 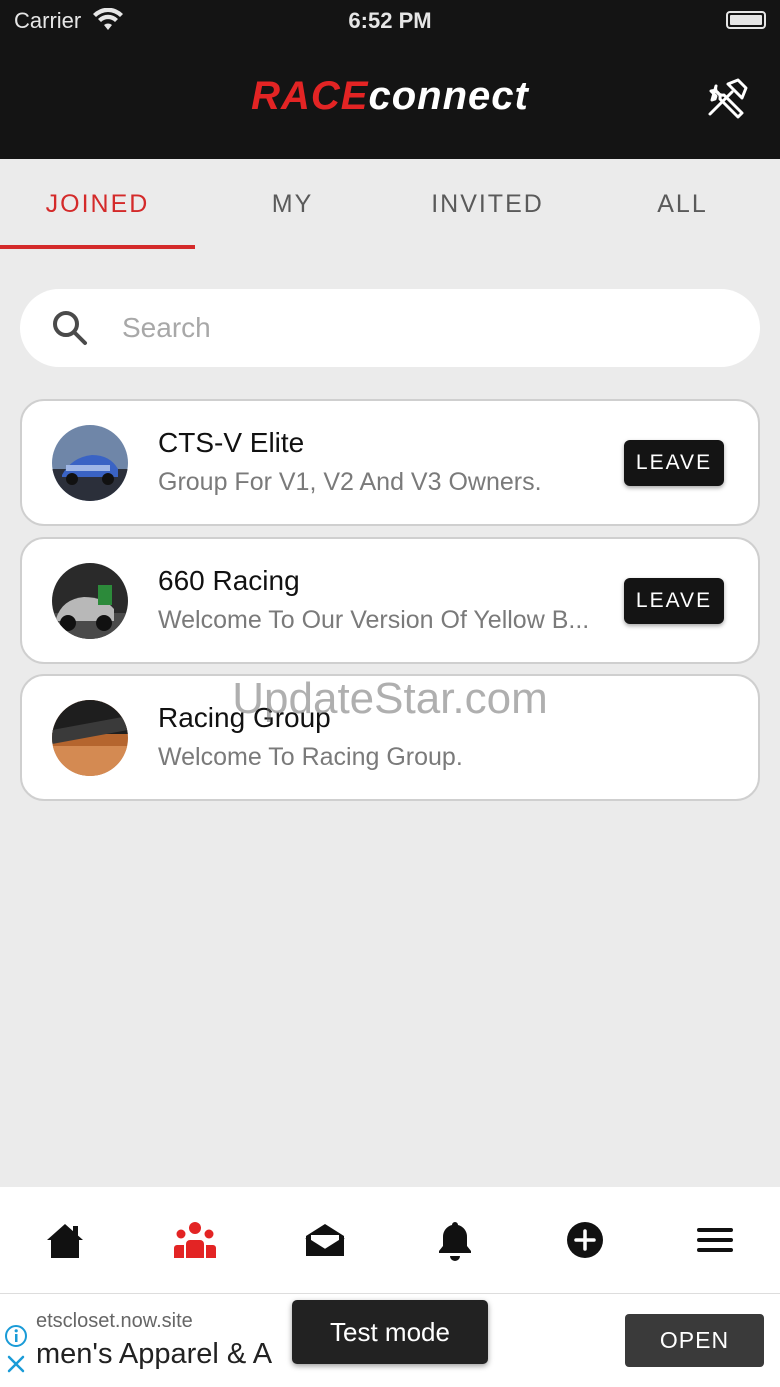 I want to click on bottom-nav, so click(x=390, y=1240).